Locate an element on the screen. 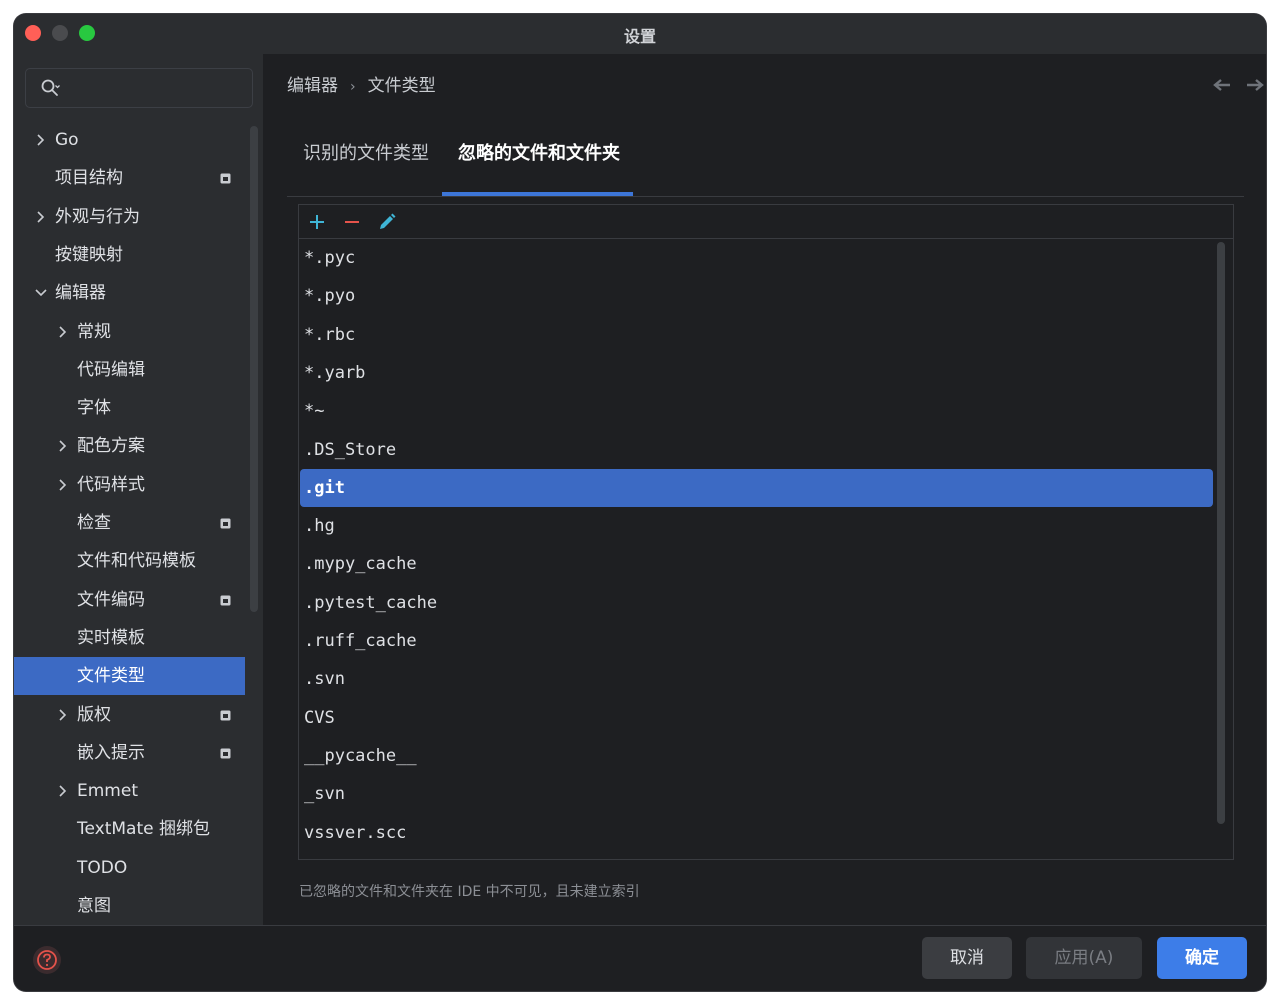 This screenshot has height=1005, width=1280. list-item: CVS is located at coordinates (756, 718).